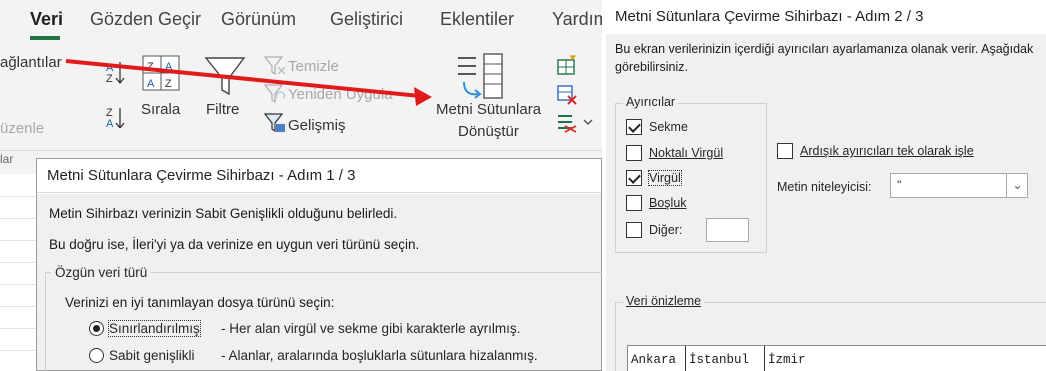 This screenshot has height=371, width=1046. I want to click on other-delimiter-label: Diğer:, so click(665, 230).